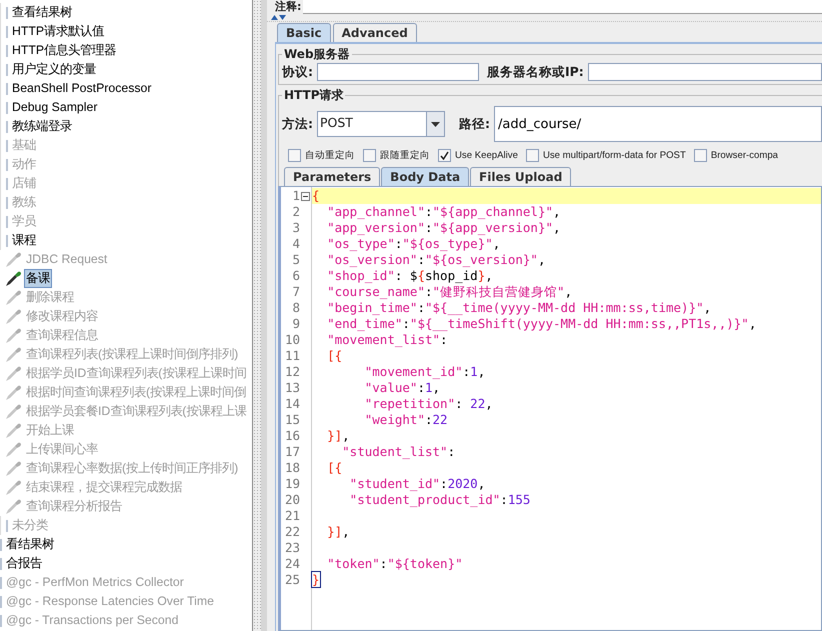 Image resolution: width=822 pixels, height=631 pixels. What do you see at coordinates (413, 244) in the screenshot?
I see `code-line: "os_type":"${os_type}",` at bounding box center [413, 244].